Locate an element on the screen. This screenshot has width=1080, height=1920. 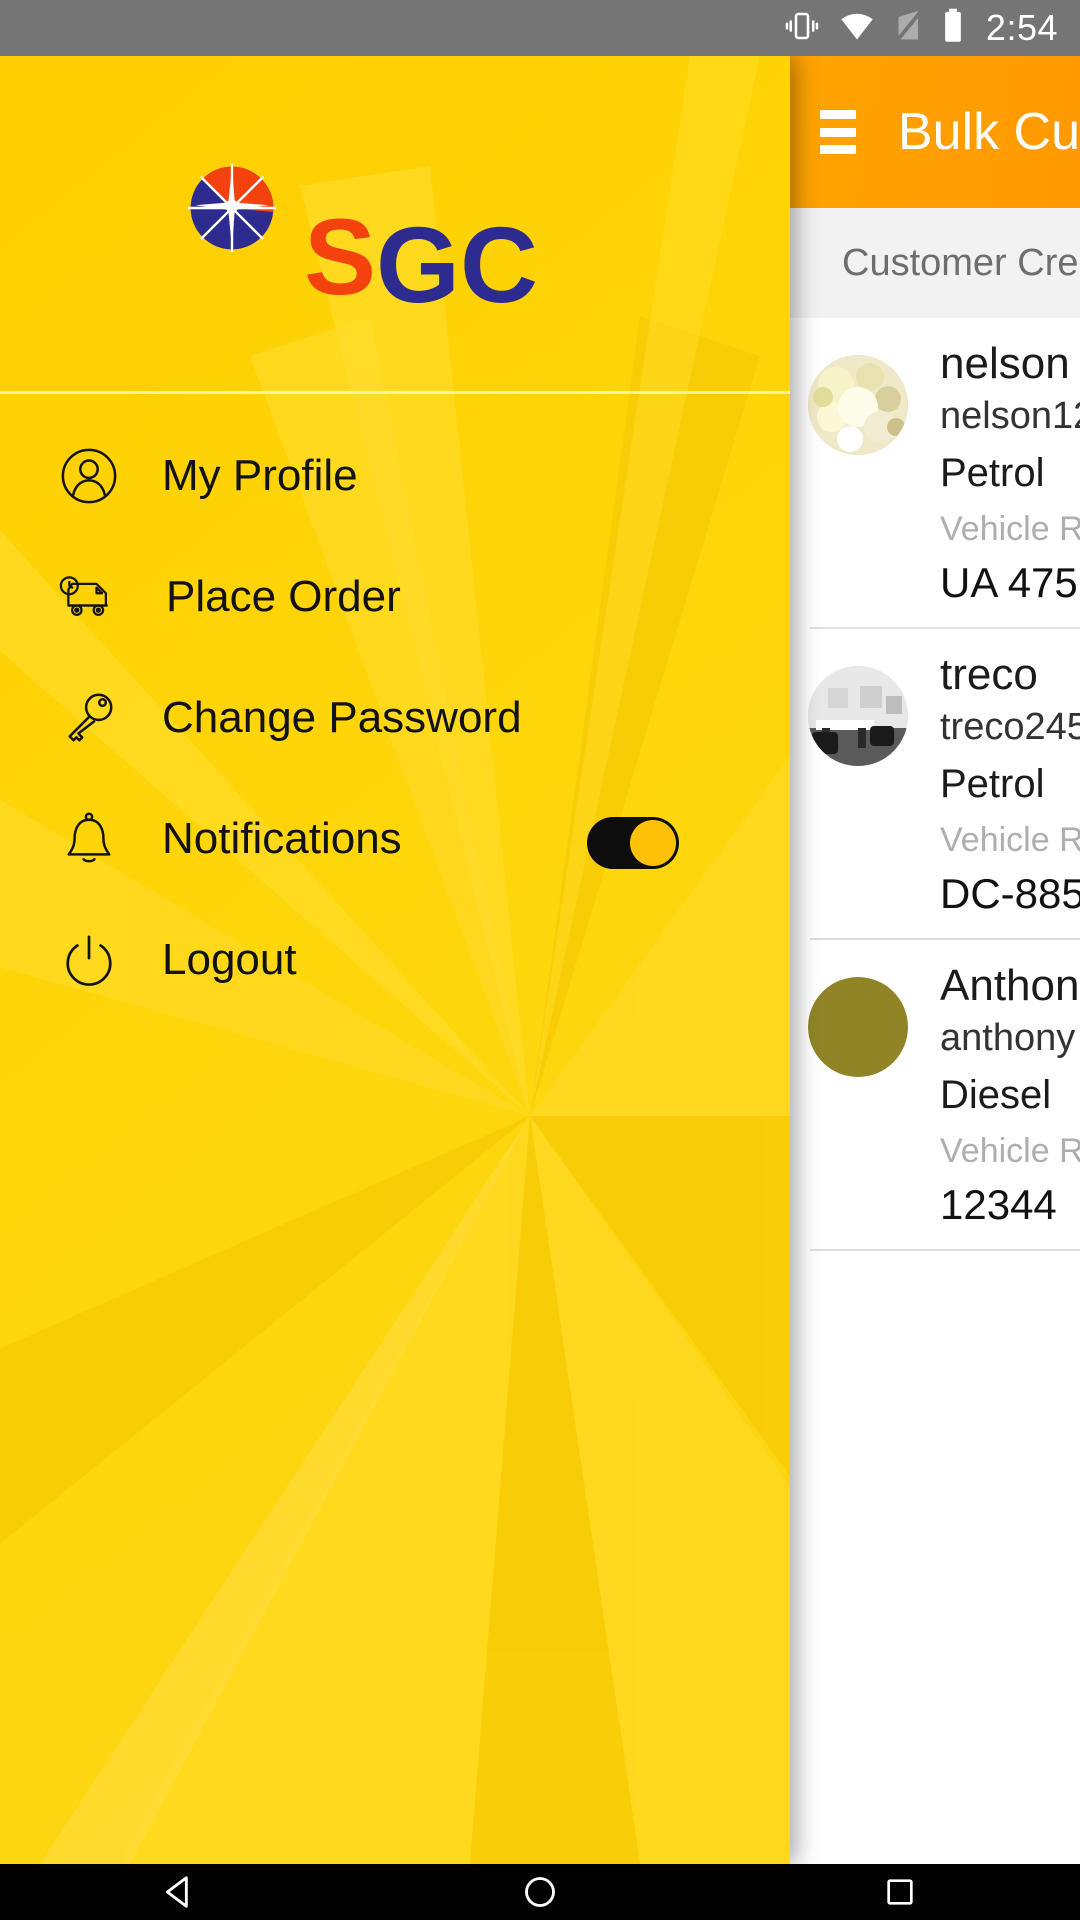
user-circle-icon is located at coordinates (89, 476).